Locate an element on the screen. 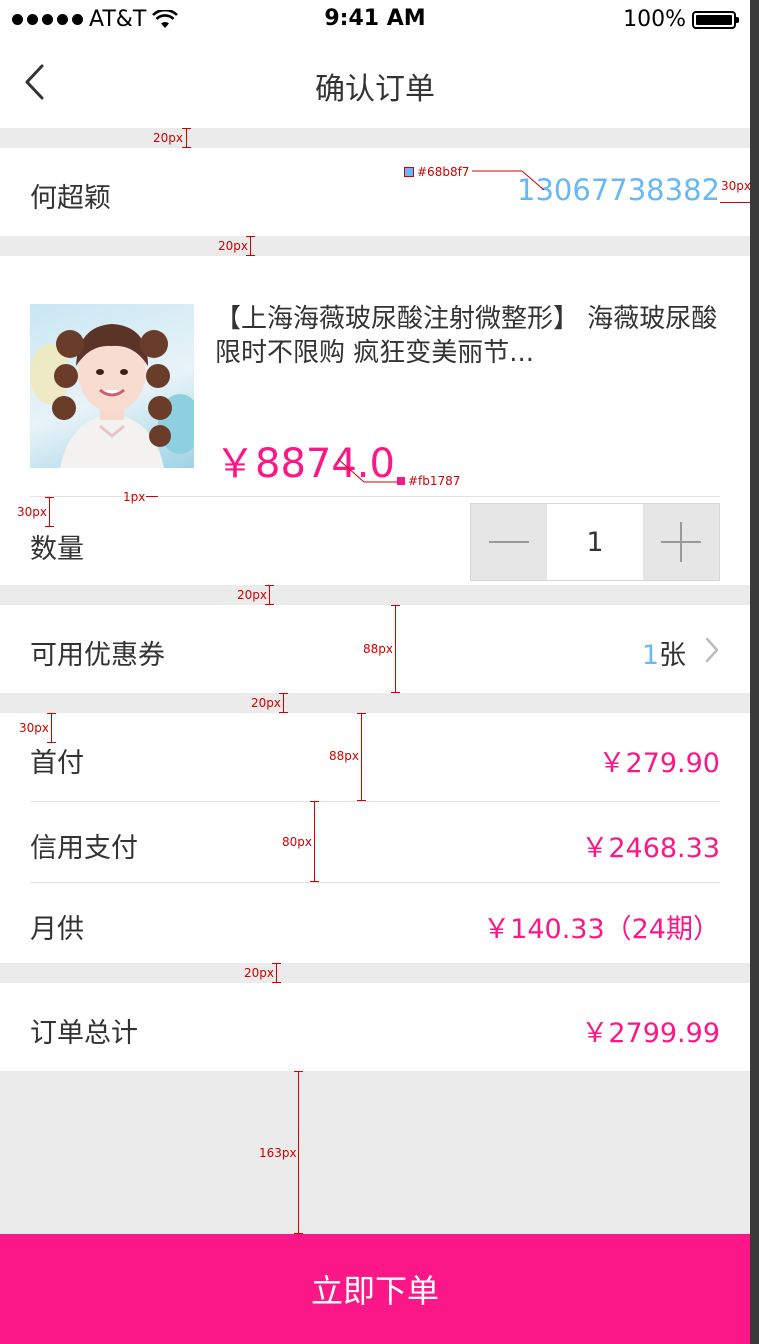 The width and height of the screenshot is (759, 1344). increase-button is located at coordinates (681, 542).